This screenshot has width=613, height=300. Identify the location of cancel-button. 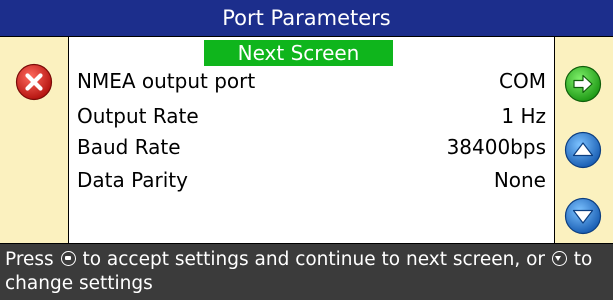
(34, 82).